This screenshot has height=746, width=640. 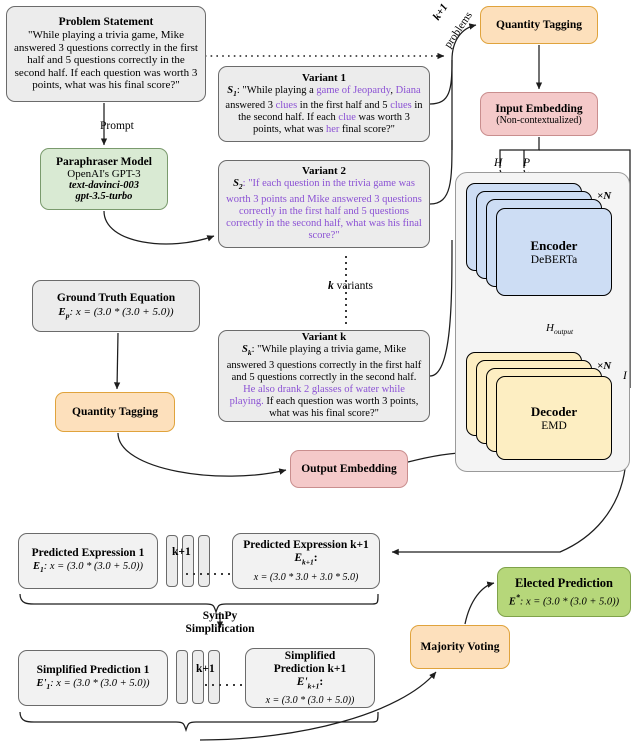 What do you see at coordinates (310, 655) in the screenshot?
I see `simplified-prediction-k-title-1: Simplified` at bounding box center [310, 655].